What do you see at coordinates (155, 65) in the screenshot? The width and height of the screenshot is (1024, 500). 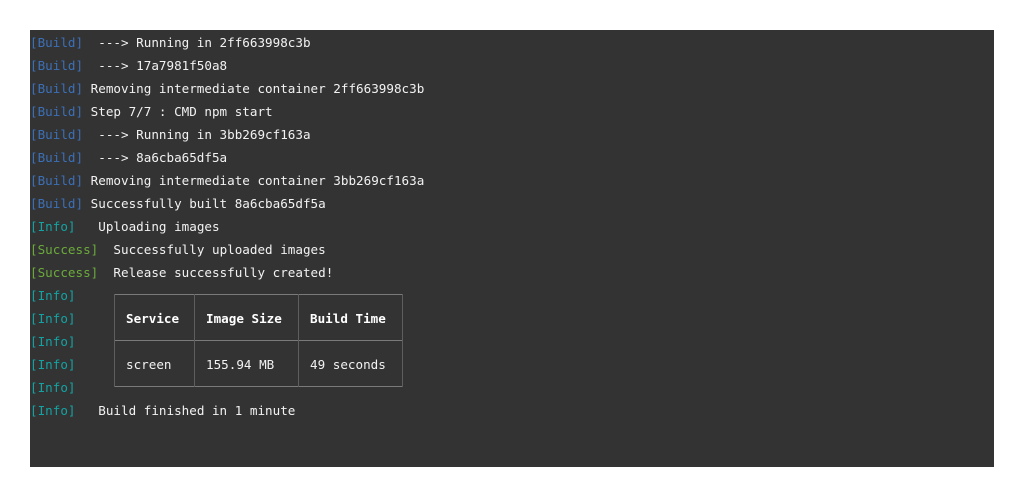 I see `log-message: ---> 17a7981f50a8` at bounding box center [155, 65].